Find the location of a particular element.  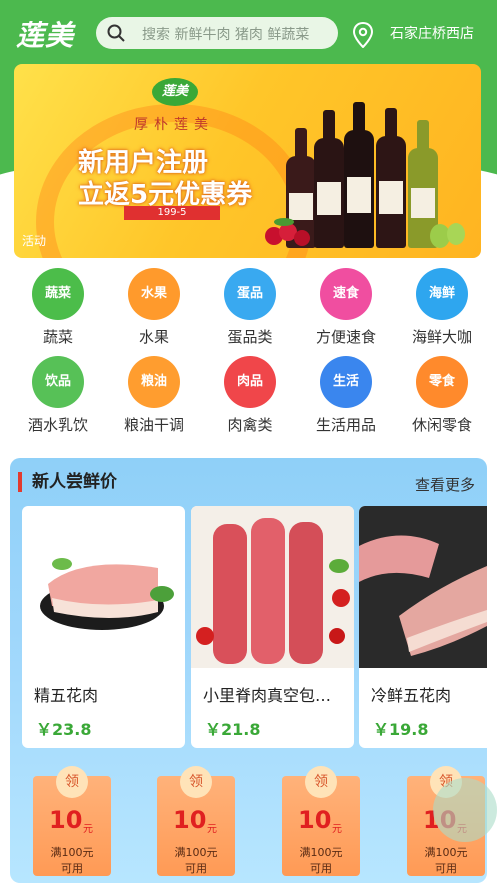

category-icon: 蔬菜 is located at coordinates (58, 294).